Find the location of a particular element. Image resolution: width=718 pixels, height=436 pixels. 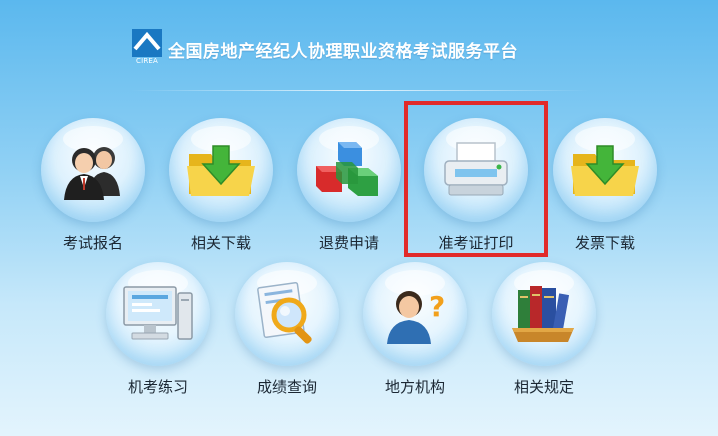

users-icon is located at coordinates (92, 173).